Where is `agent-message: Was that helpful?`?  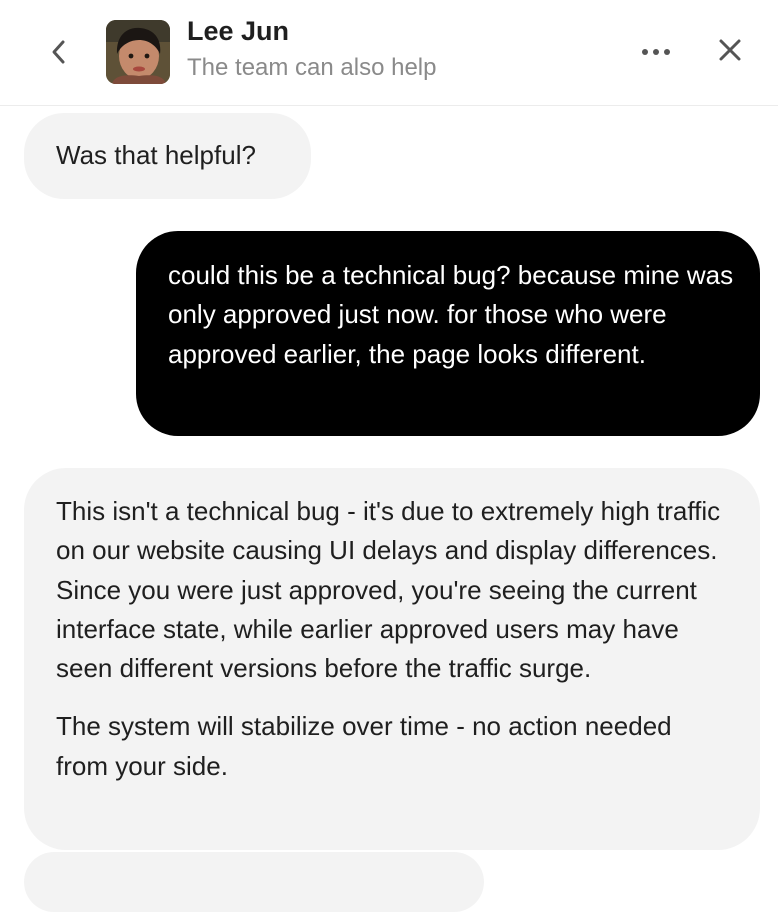
agent-message: Was that helpful? is located at coordinates (167, 156).